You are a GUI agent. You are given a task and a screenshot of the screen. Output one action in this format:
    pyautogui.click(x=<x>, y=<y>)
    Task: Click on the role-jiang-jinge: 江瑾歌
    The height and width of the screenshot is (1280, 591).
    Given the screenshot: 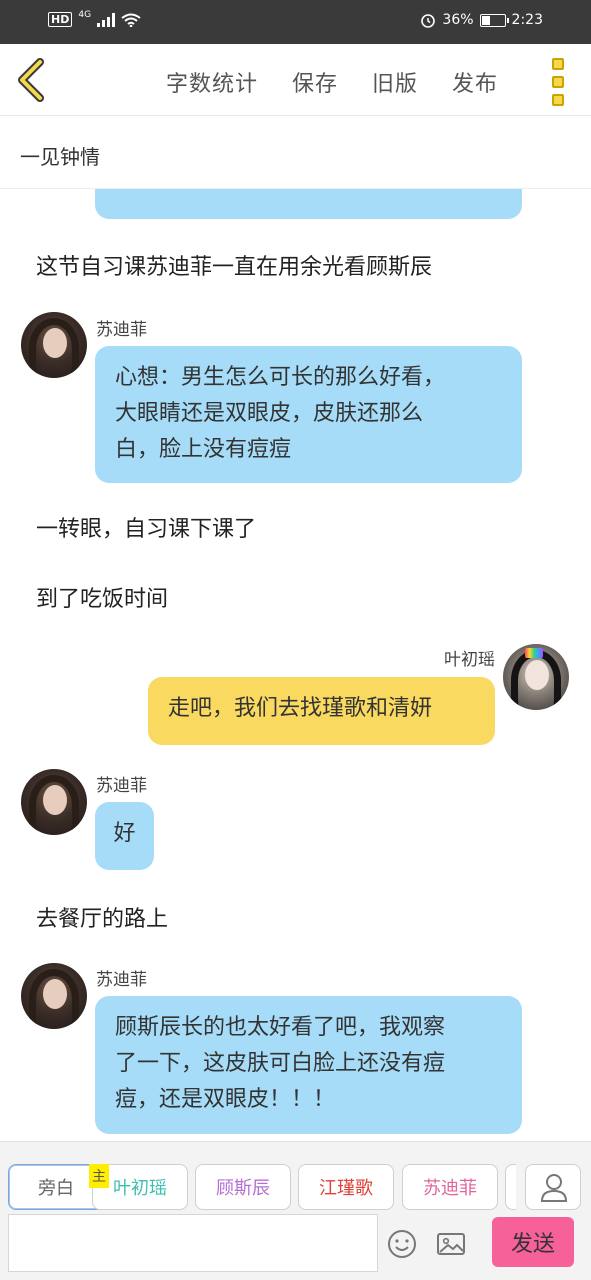 What is the action you would take?
    pyautogui.click(x=346, y=1187)
    